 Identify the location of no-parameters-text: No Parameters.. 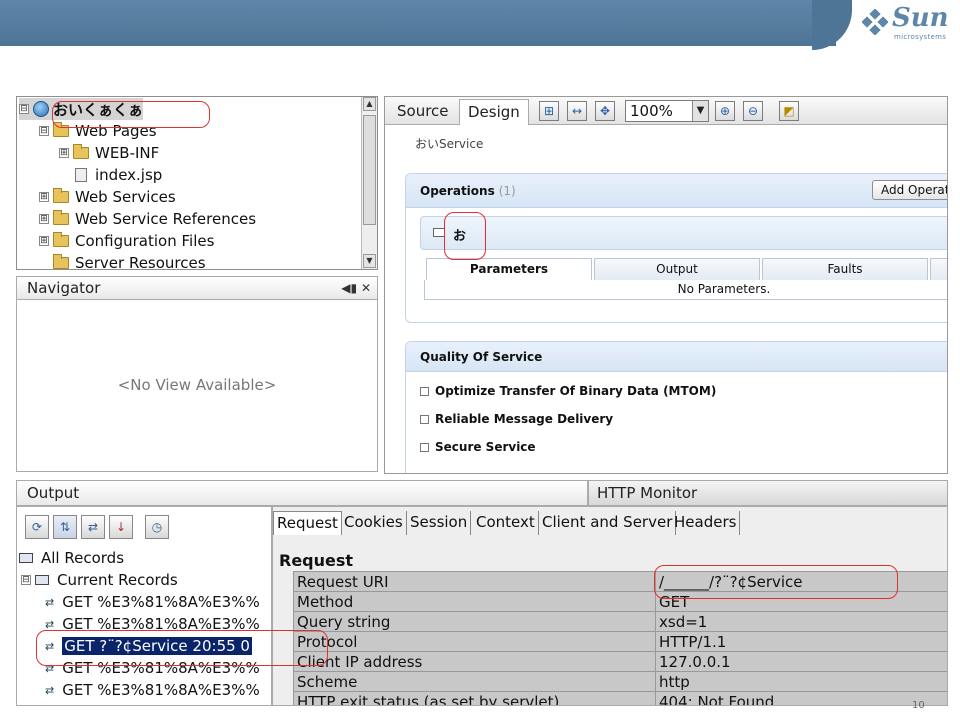
(685, 290).